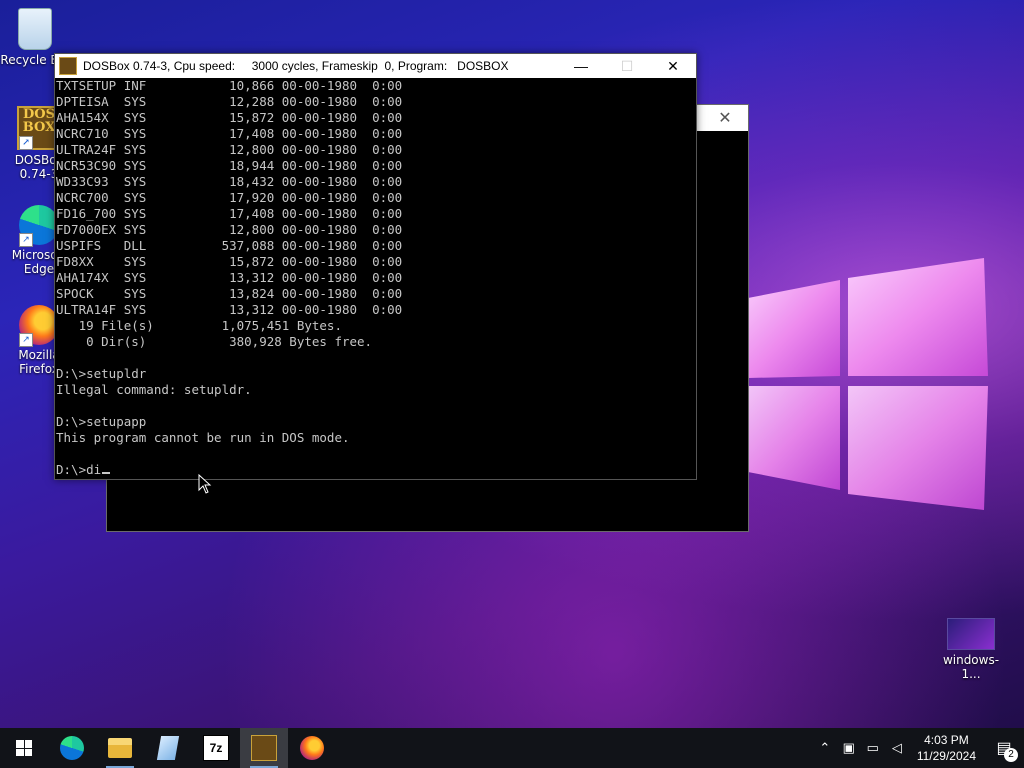  Describe the element at coordinates (229, 245) in the screenshot. I see `console-line: USPIFS DLL 537,088 00-00-1980 0:00` at that location.